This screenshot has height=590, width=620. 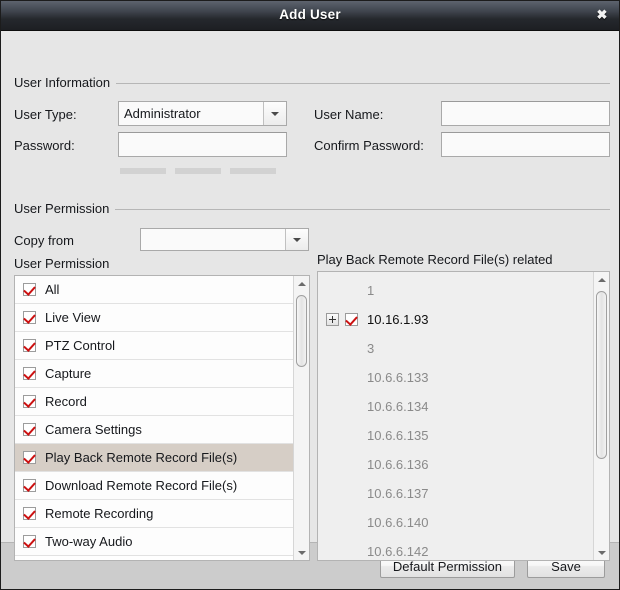 What do you see at coordinates (455, 548) in the screenshot?
I see `device-tree-row: 10.6.6.142` at bounding box center [455, 548].